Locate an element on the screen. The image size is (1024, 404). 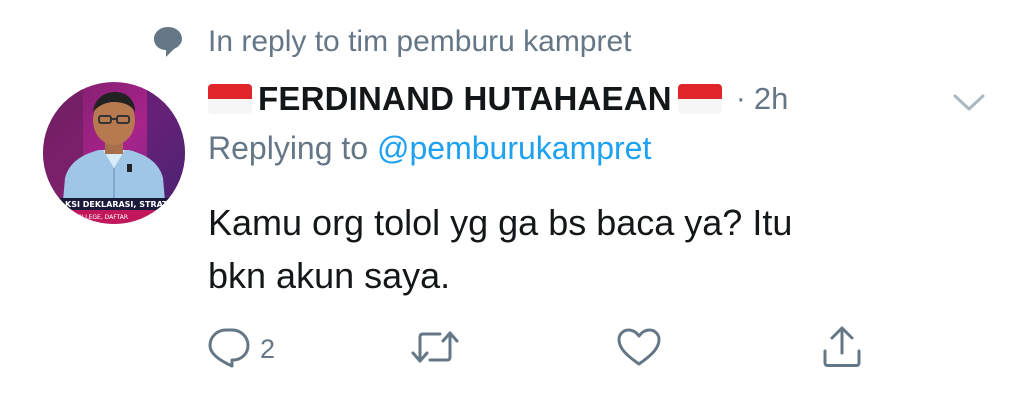
tweet-text-line: bkn akun saya. is located at coordinates (329, 275).